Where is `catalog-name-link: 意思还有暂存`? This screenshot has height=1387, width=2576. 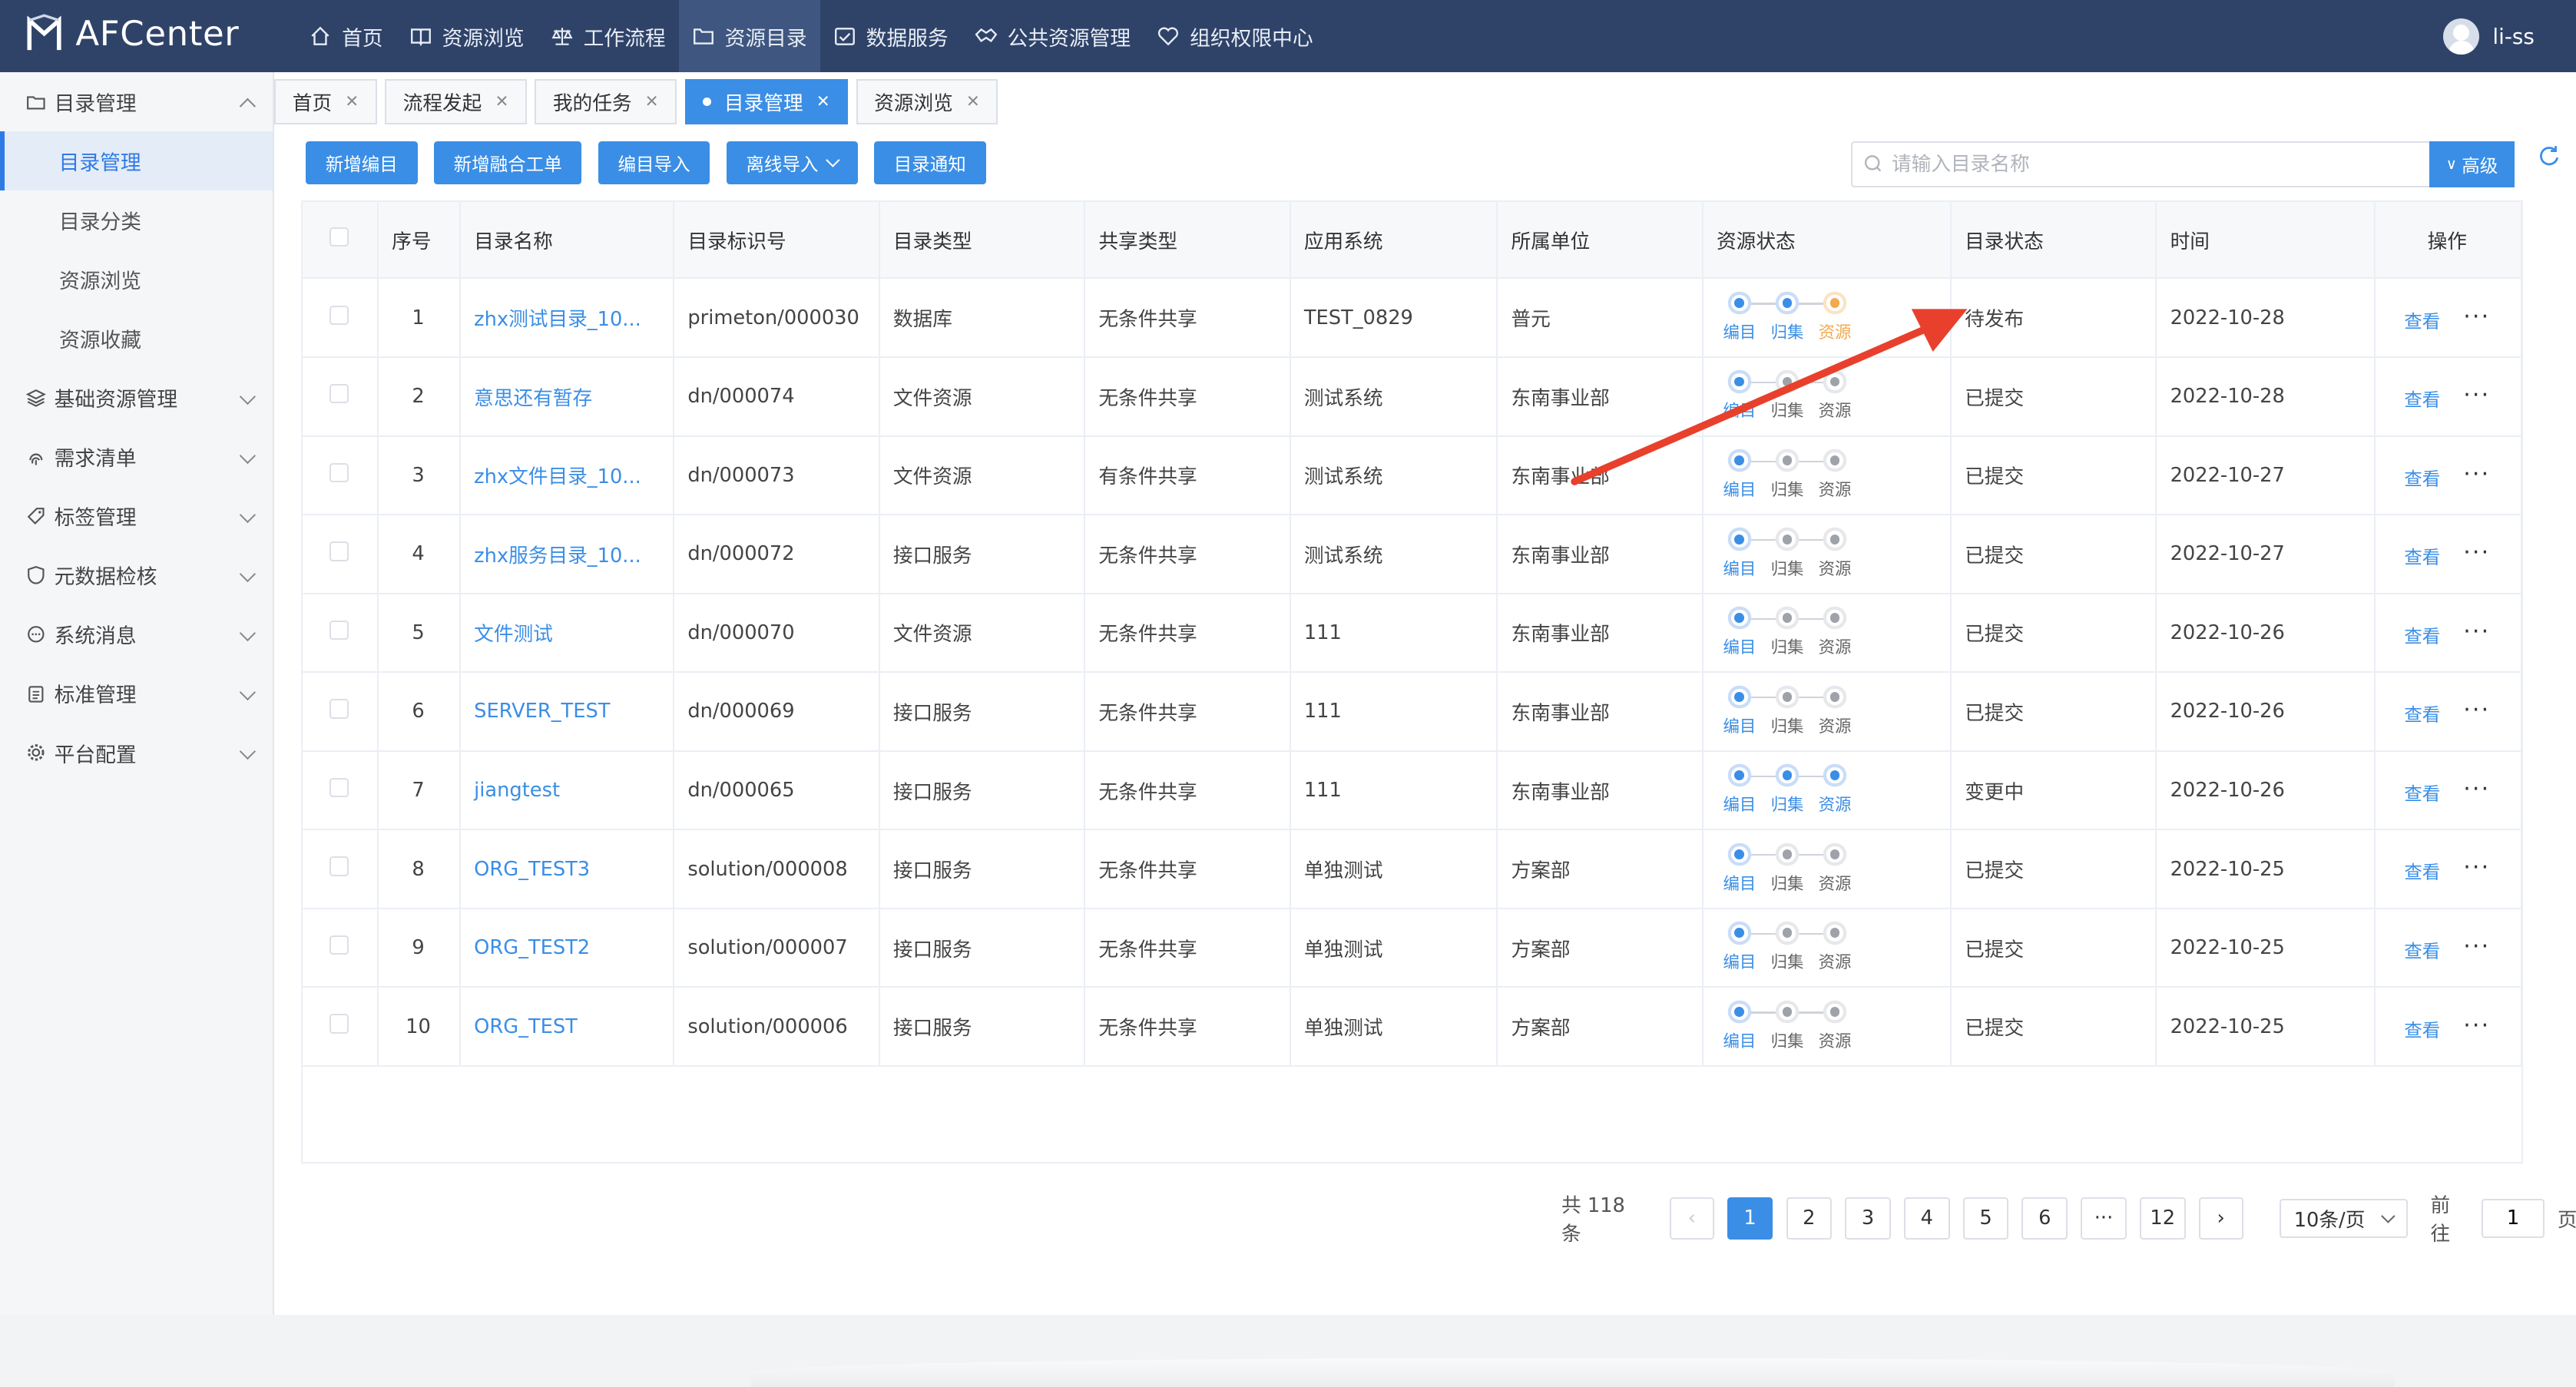
catalog-name-link: 意思还有暂存 is located at coordinates (533, 398).